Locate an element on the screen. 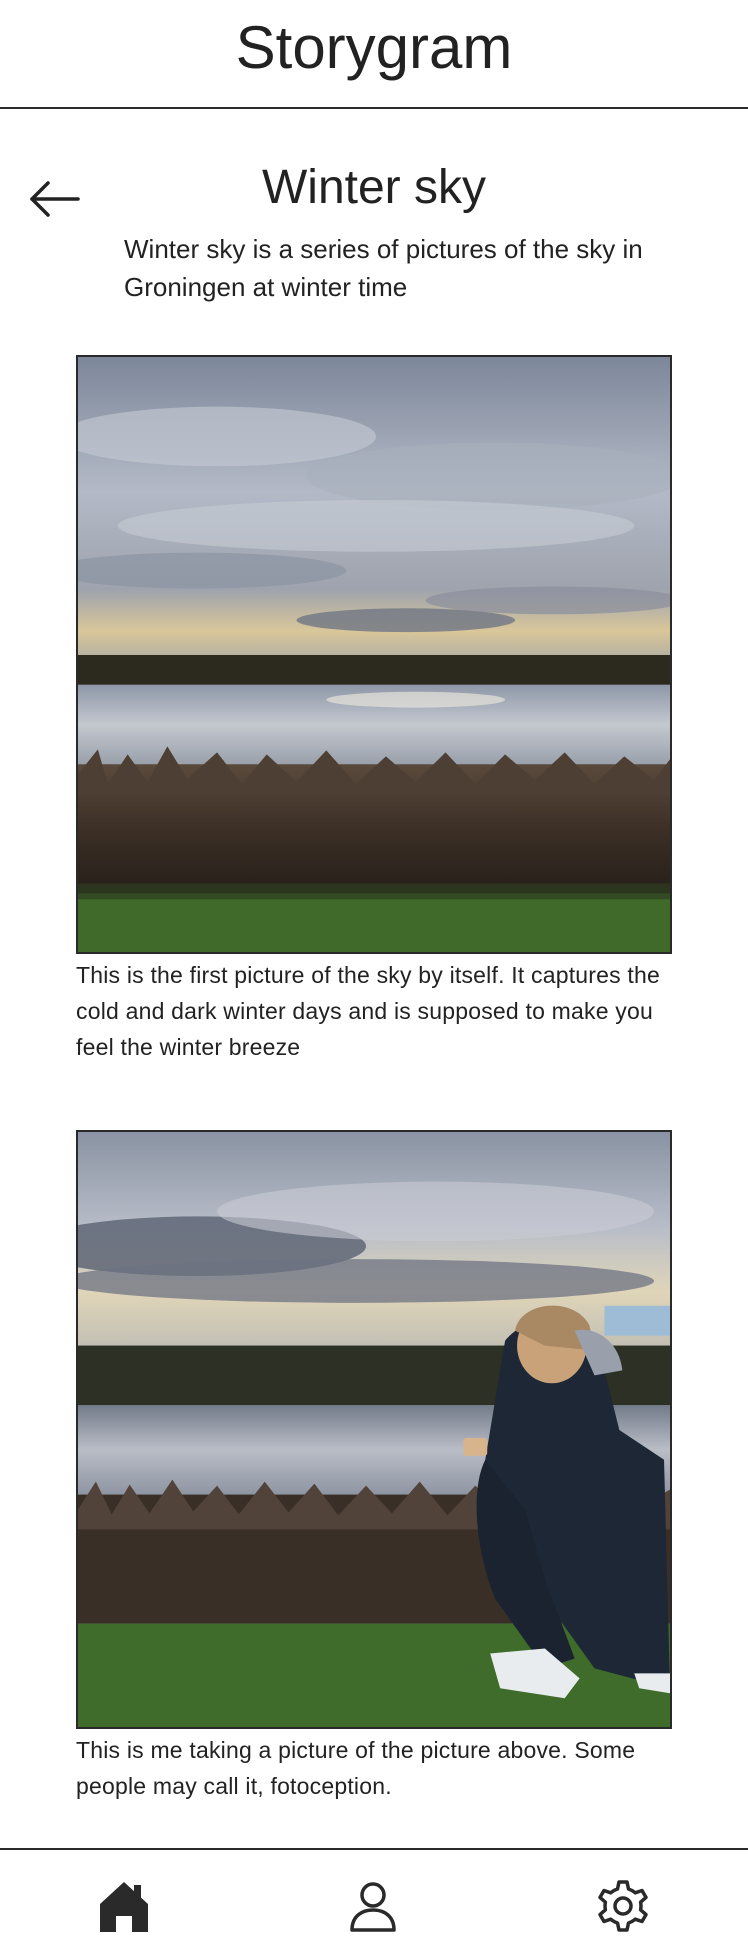  nav-profile is located at coordinates (373, 1906).